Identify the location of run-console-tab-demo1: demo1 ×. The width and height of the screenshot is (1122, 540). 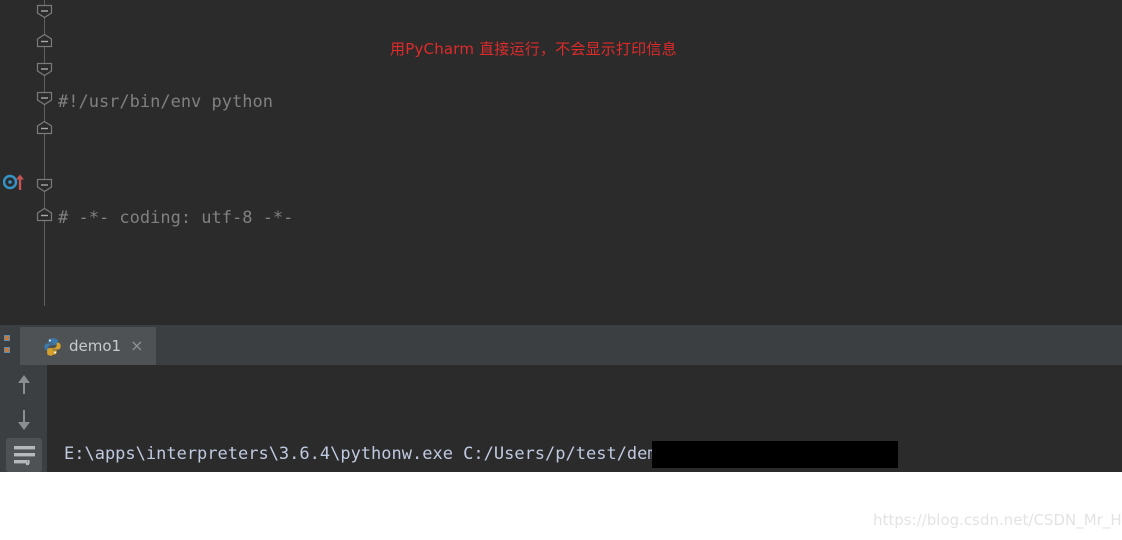
(88, 346).